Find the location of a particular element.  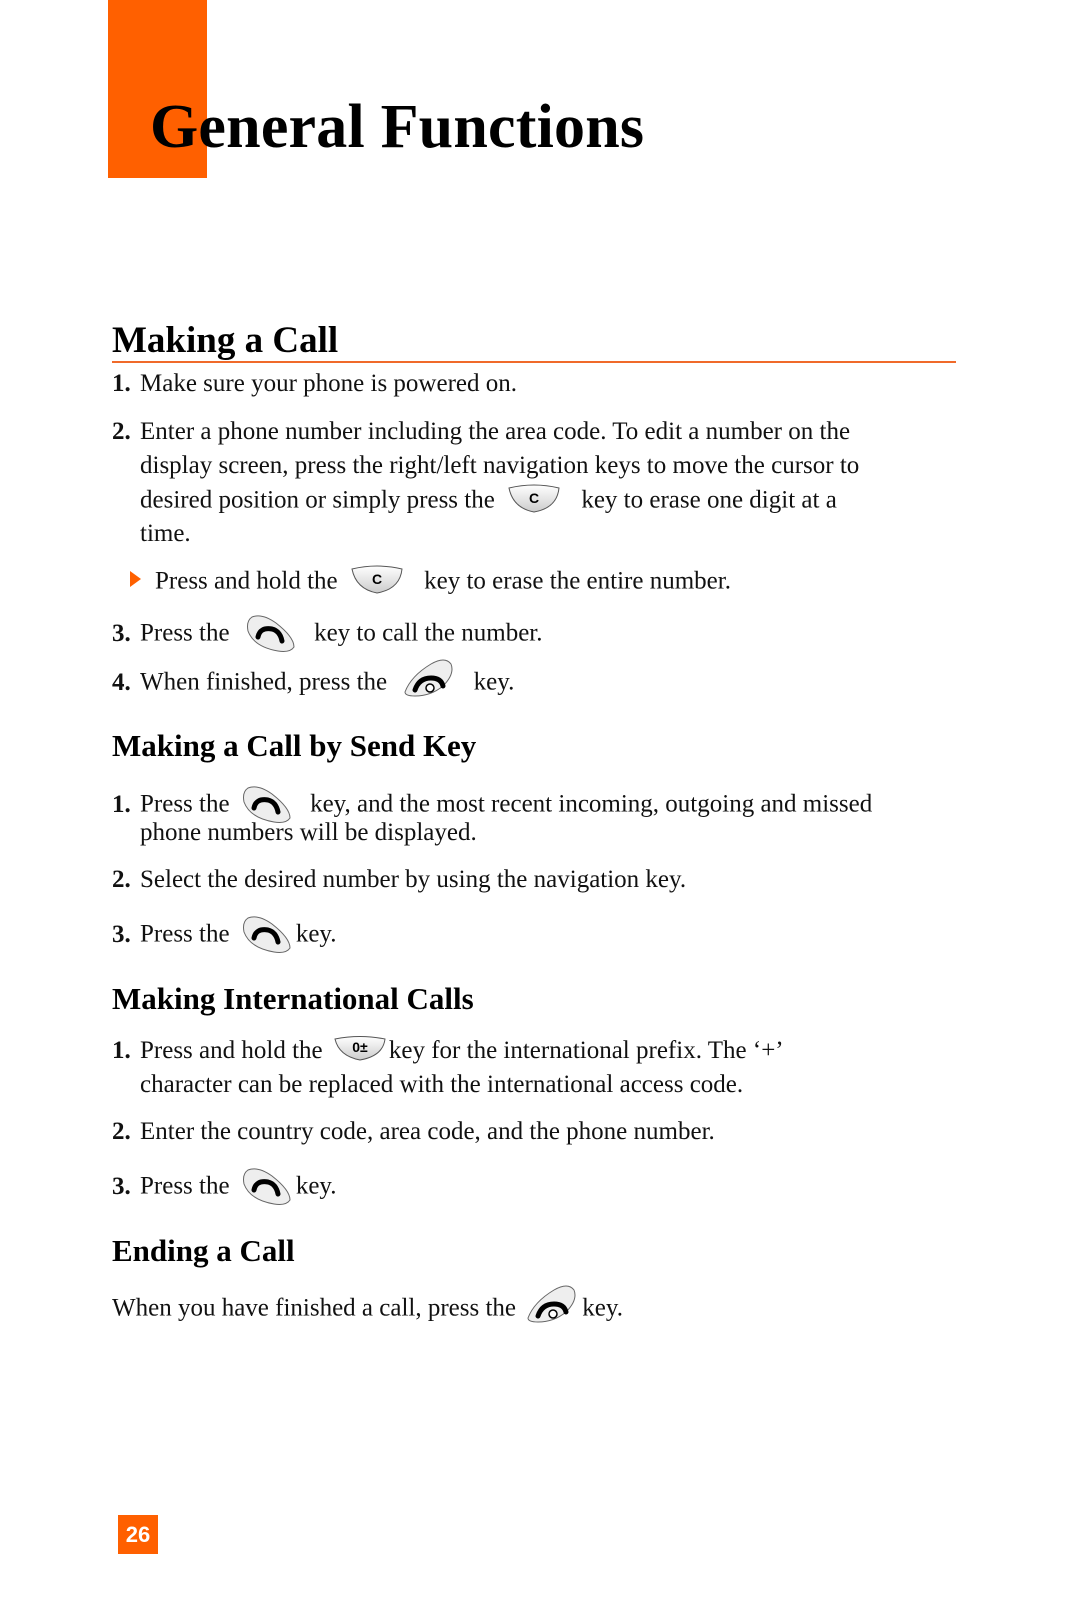

tip-text: Press and hold the is located at coordinates (246, 581).